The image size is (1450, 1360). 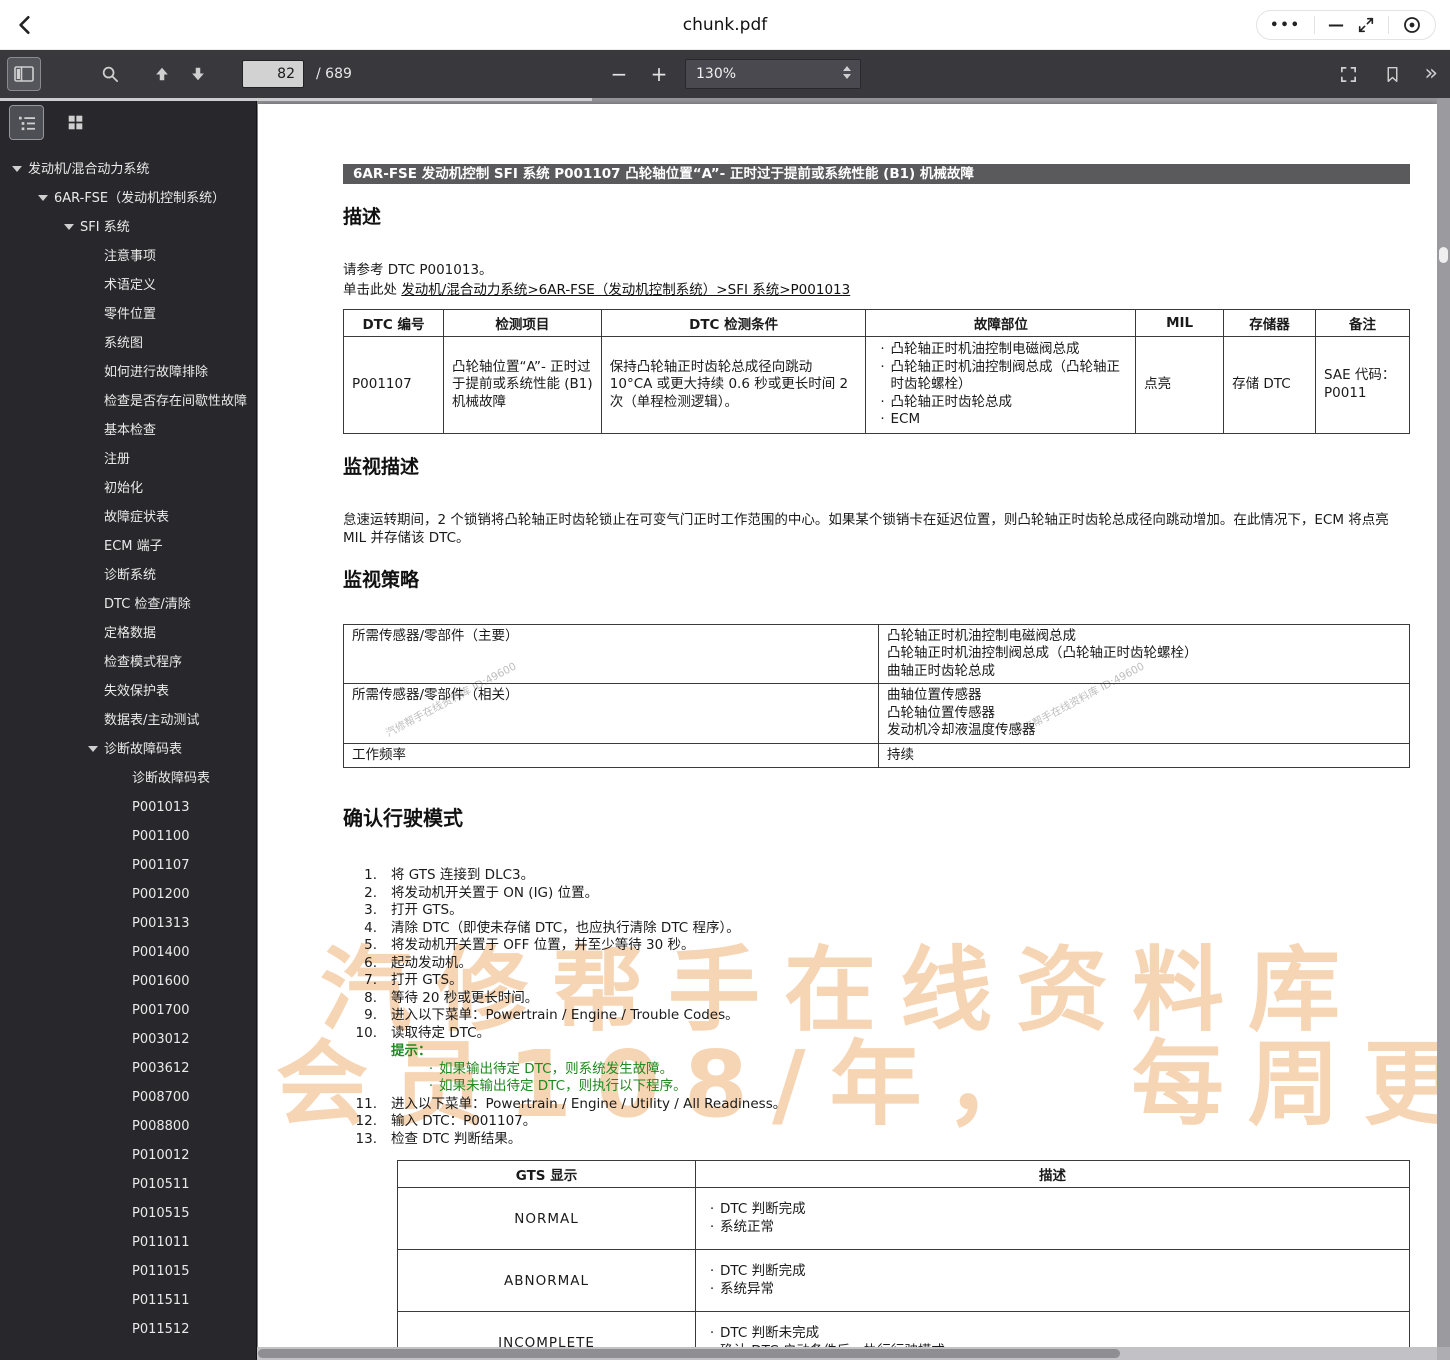 What do you see at coordinates (128, 662) in the screenshot?
I see `outline-item: 检查模式程序` at bounding box center [128, 662].